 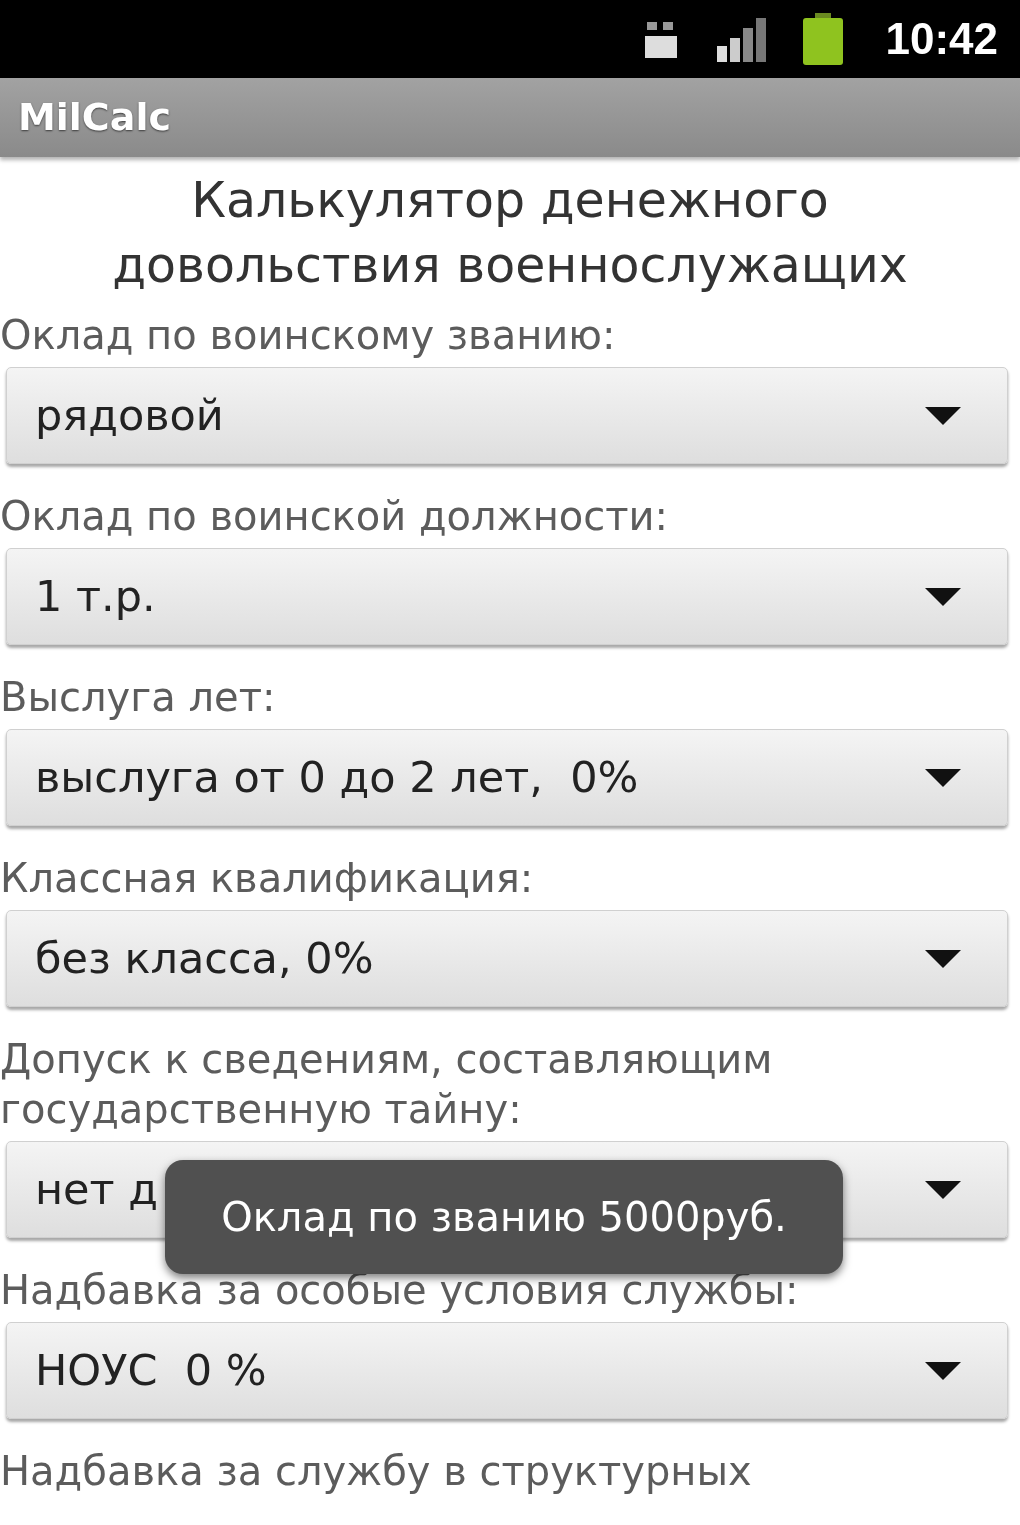 I want to click on notification-toast: Оклад по званию 5000руб., so click(x=504, y=1217).